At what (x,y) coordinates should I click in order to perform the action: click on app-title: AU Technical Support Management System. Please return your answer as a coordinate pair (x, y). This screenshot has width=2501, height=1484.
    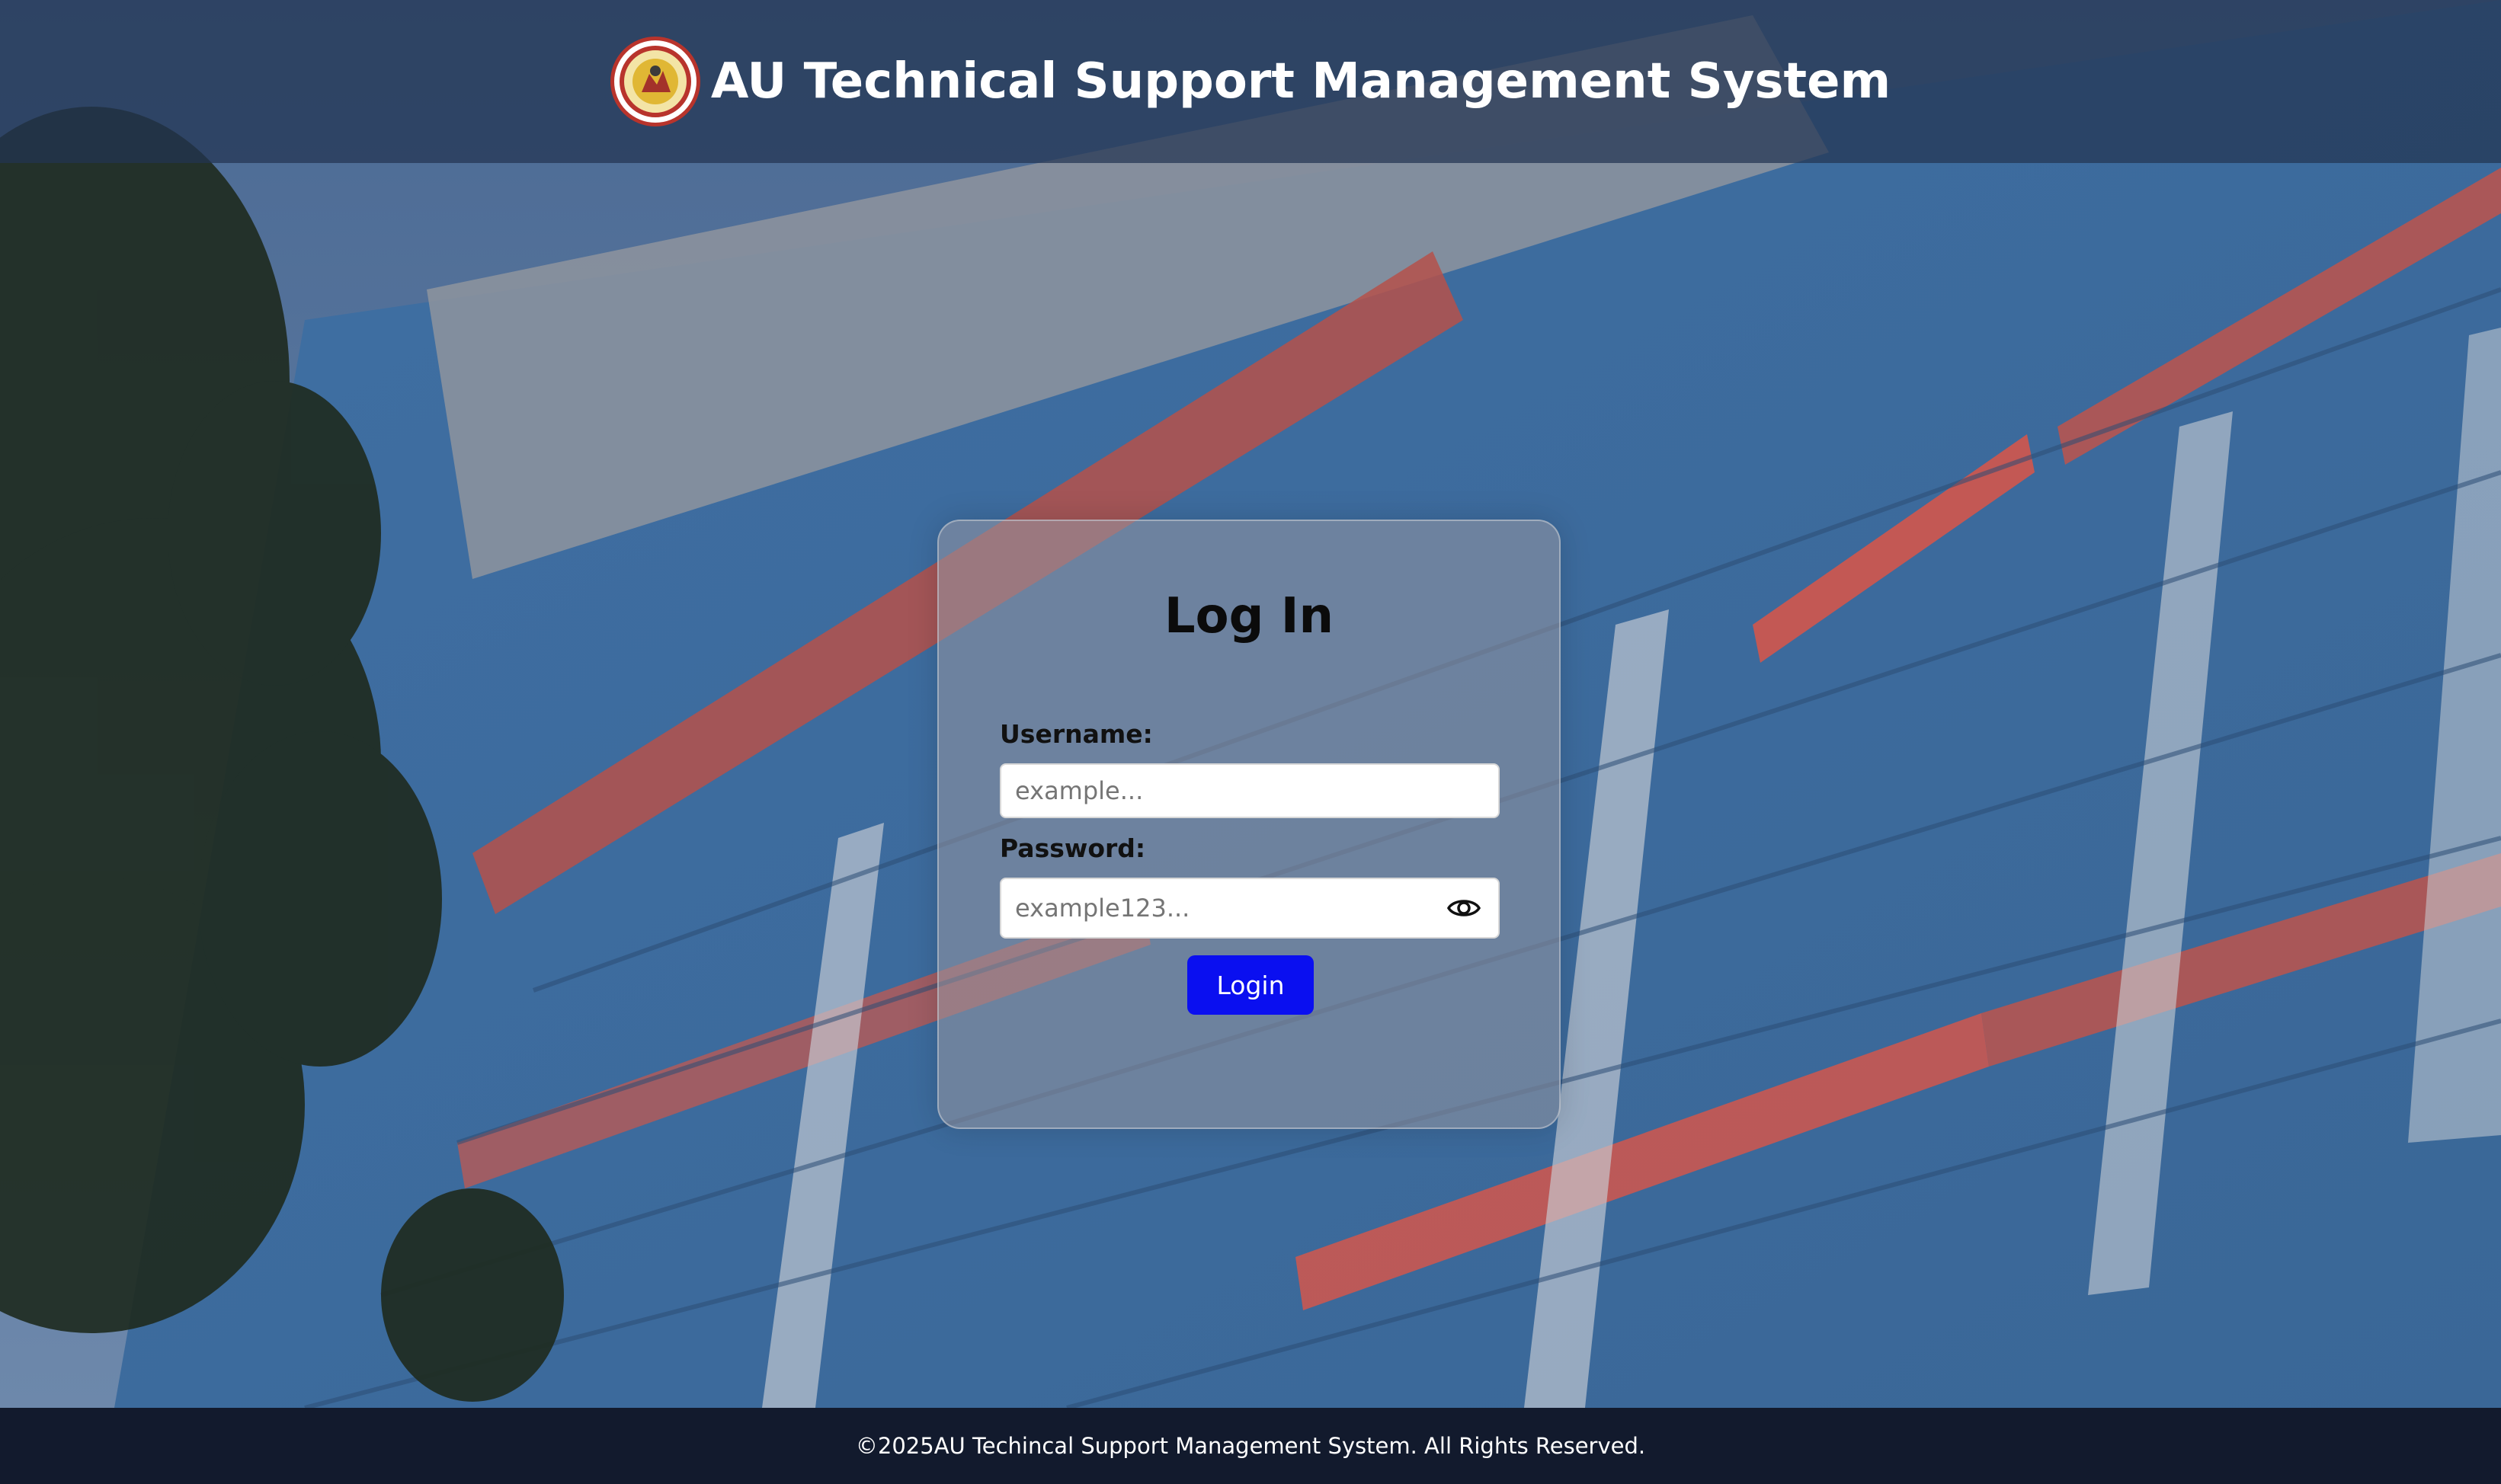
    Looking at the image, I should click on (1300, 81).